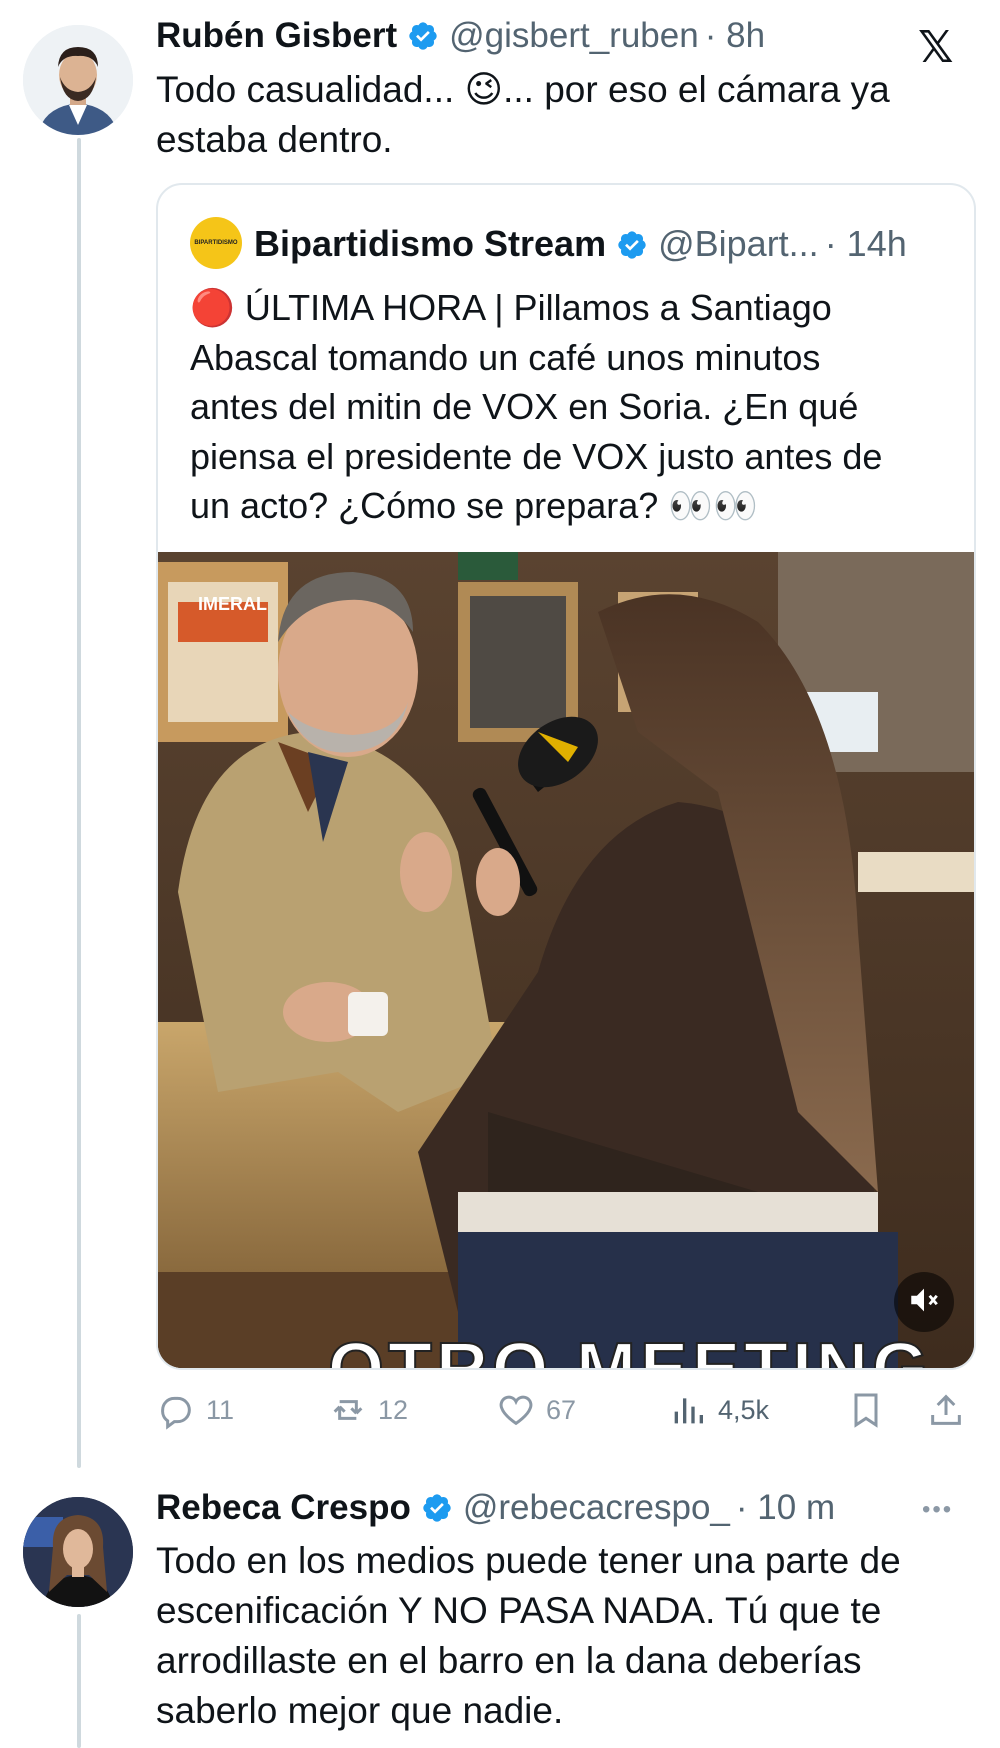 This screenshot has height=1748, width=1000. Describe the element at coordinates (516, 1410) in the screenshot. I see `heart-icon` at that location.